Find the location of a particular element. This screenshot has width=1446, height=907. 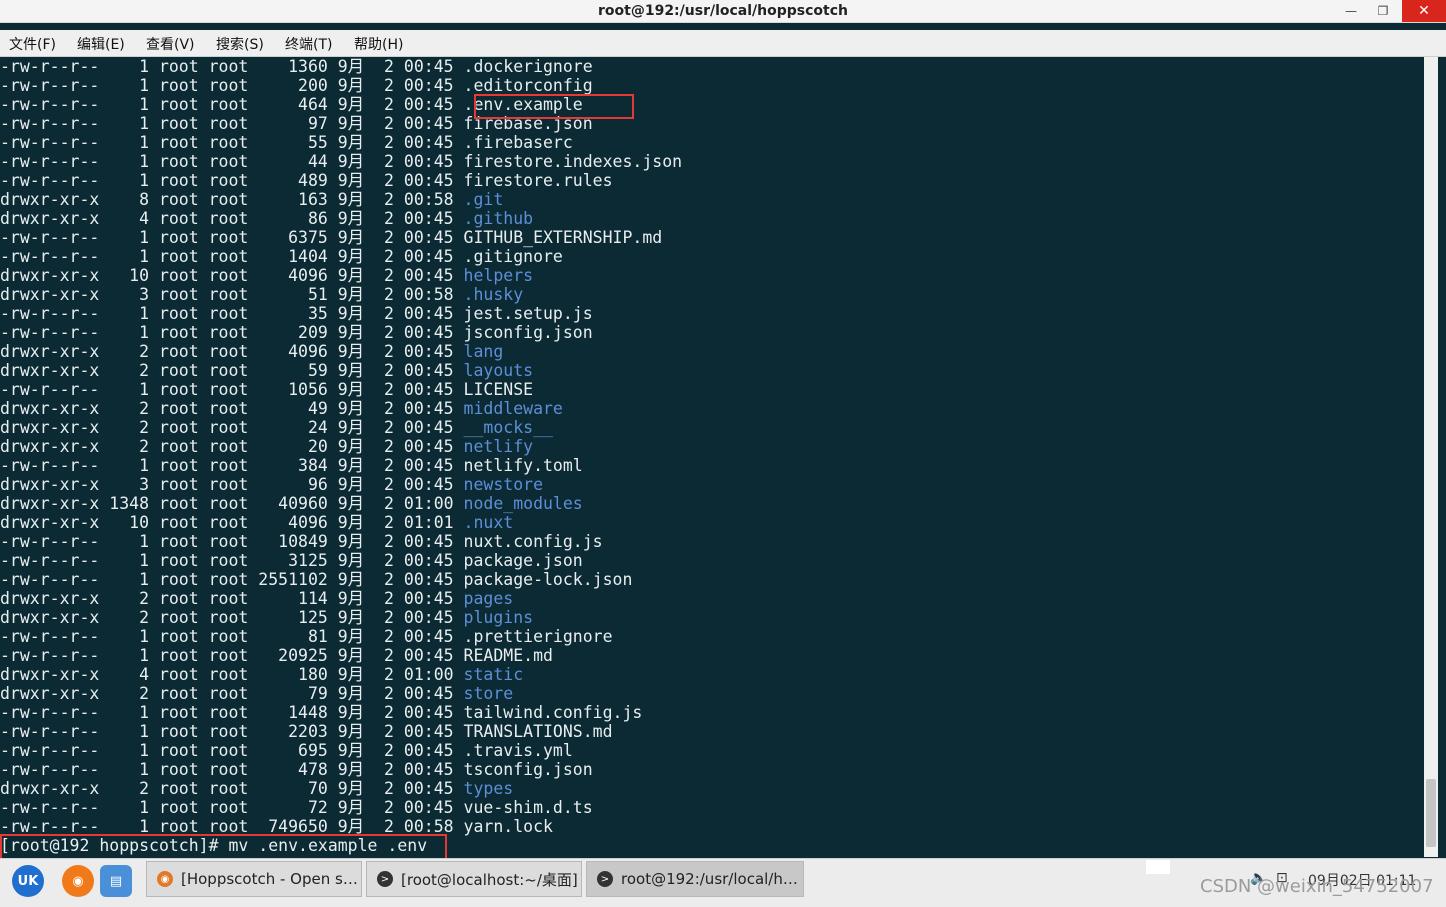

file-manager-icon: ▤ is located at coordinates (116, 881).